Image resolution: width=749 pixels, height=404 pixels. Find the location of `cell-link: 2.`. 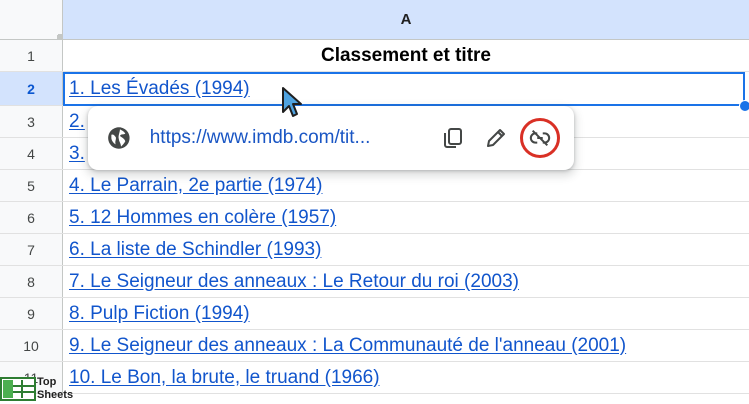

cell-link: 2. is located at coordinates (77, 122).